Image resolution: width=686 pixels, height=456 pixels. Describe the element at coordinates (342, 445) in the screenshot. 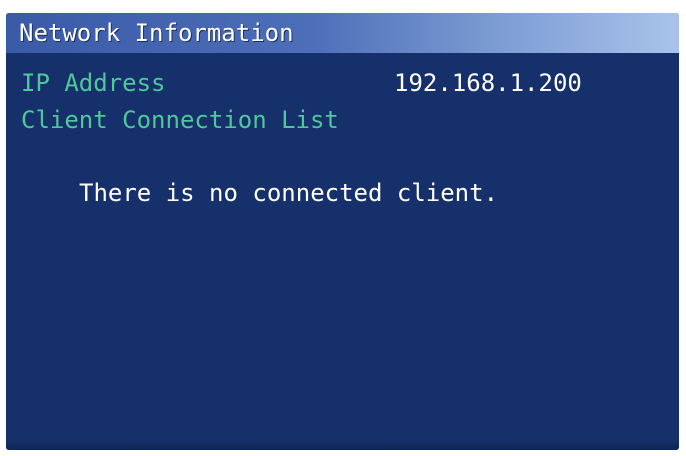

I see `bottom-shade` at that location.